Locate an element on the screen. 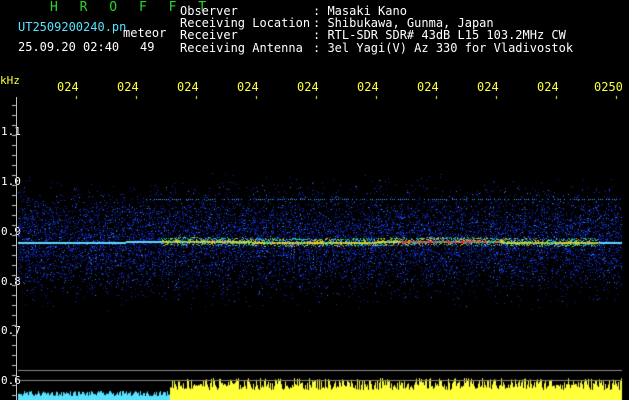  detection-kind: meteor is located at coordinates (145, 33).